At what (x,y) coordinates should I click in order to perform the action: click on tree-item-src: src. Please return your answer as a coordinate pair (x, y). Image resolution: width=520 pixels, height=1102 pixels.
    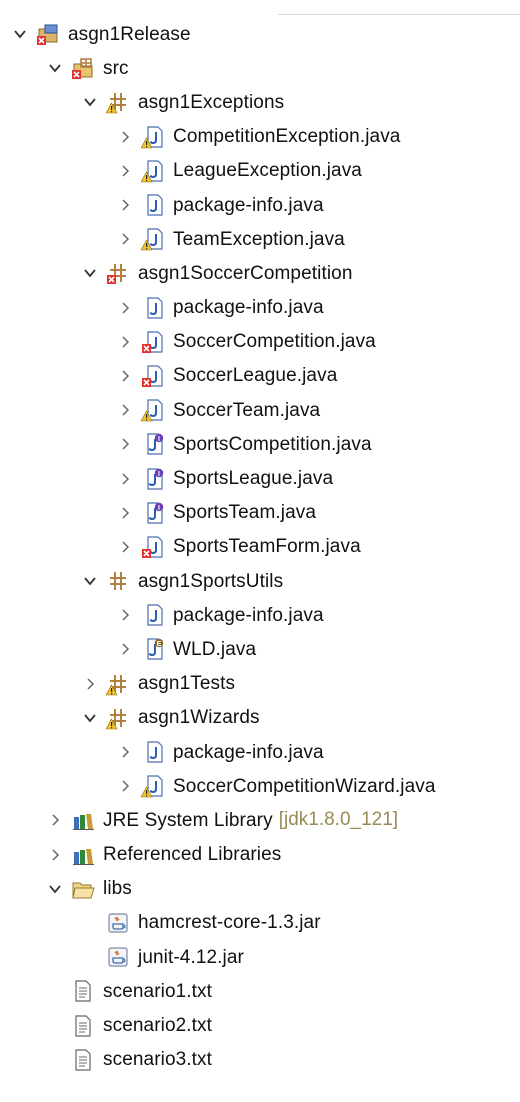
    Looking at the image, I should click on (260, 68).